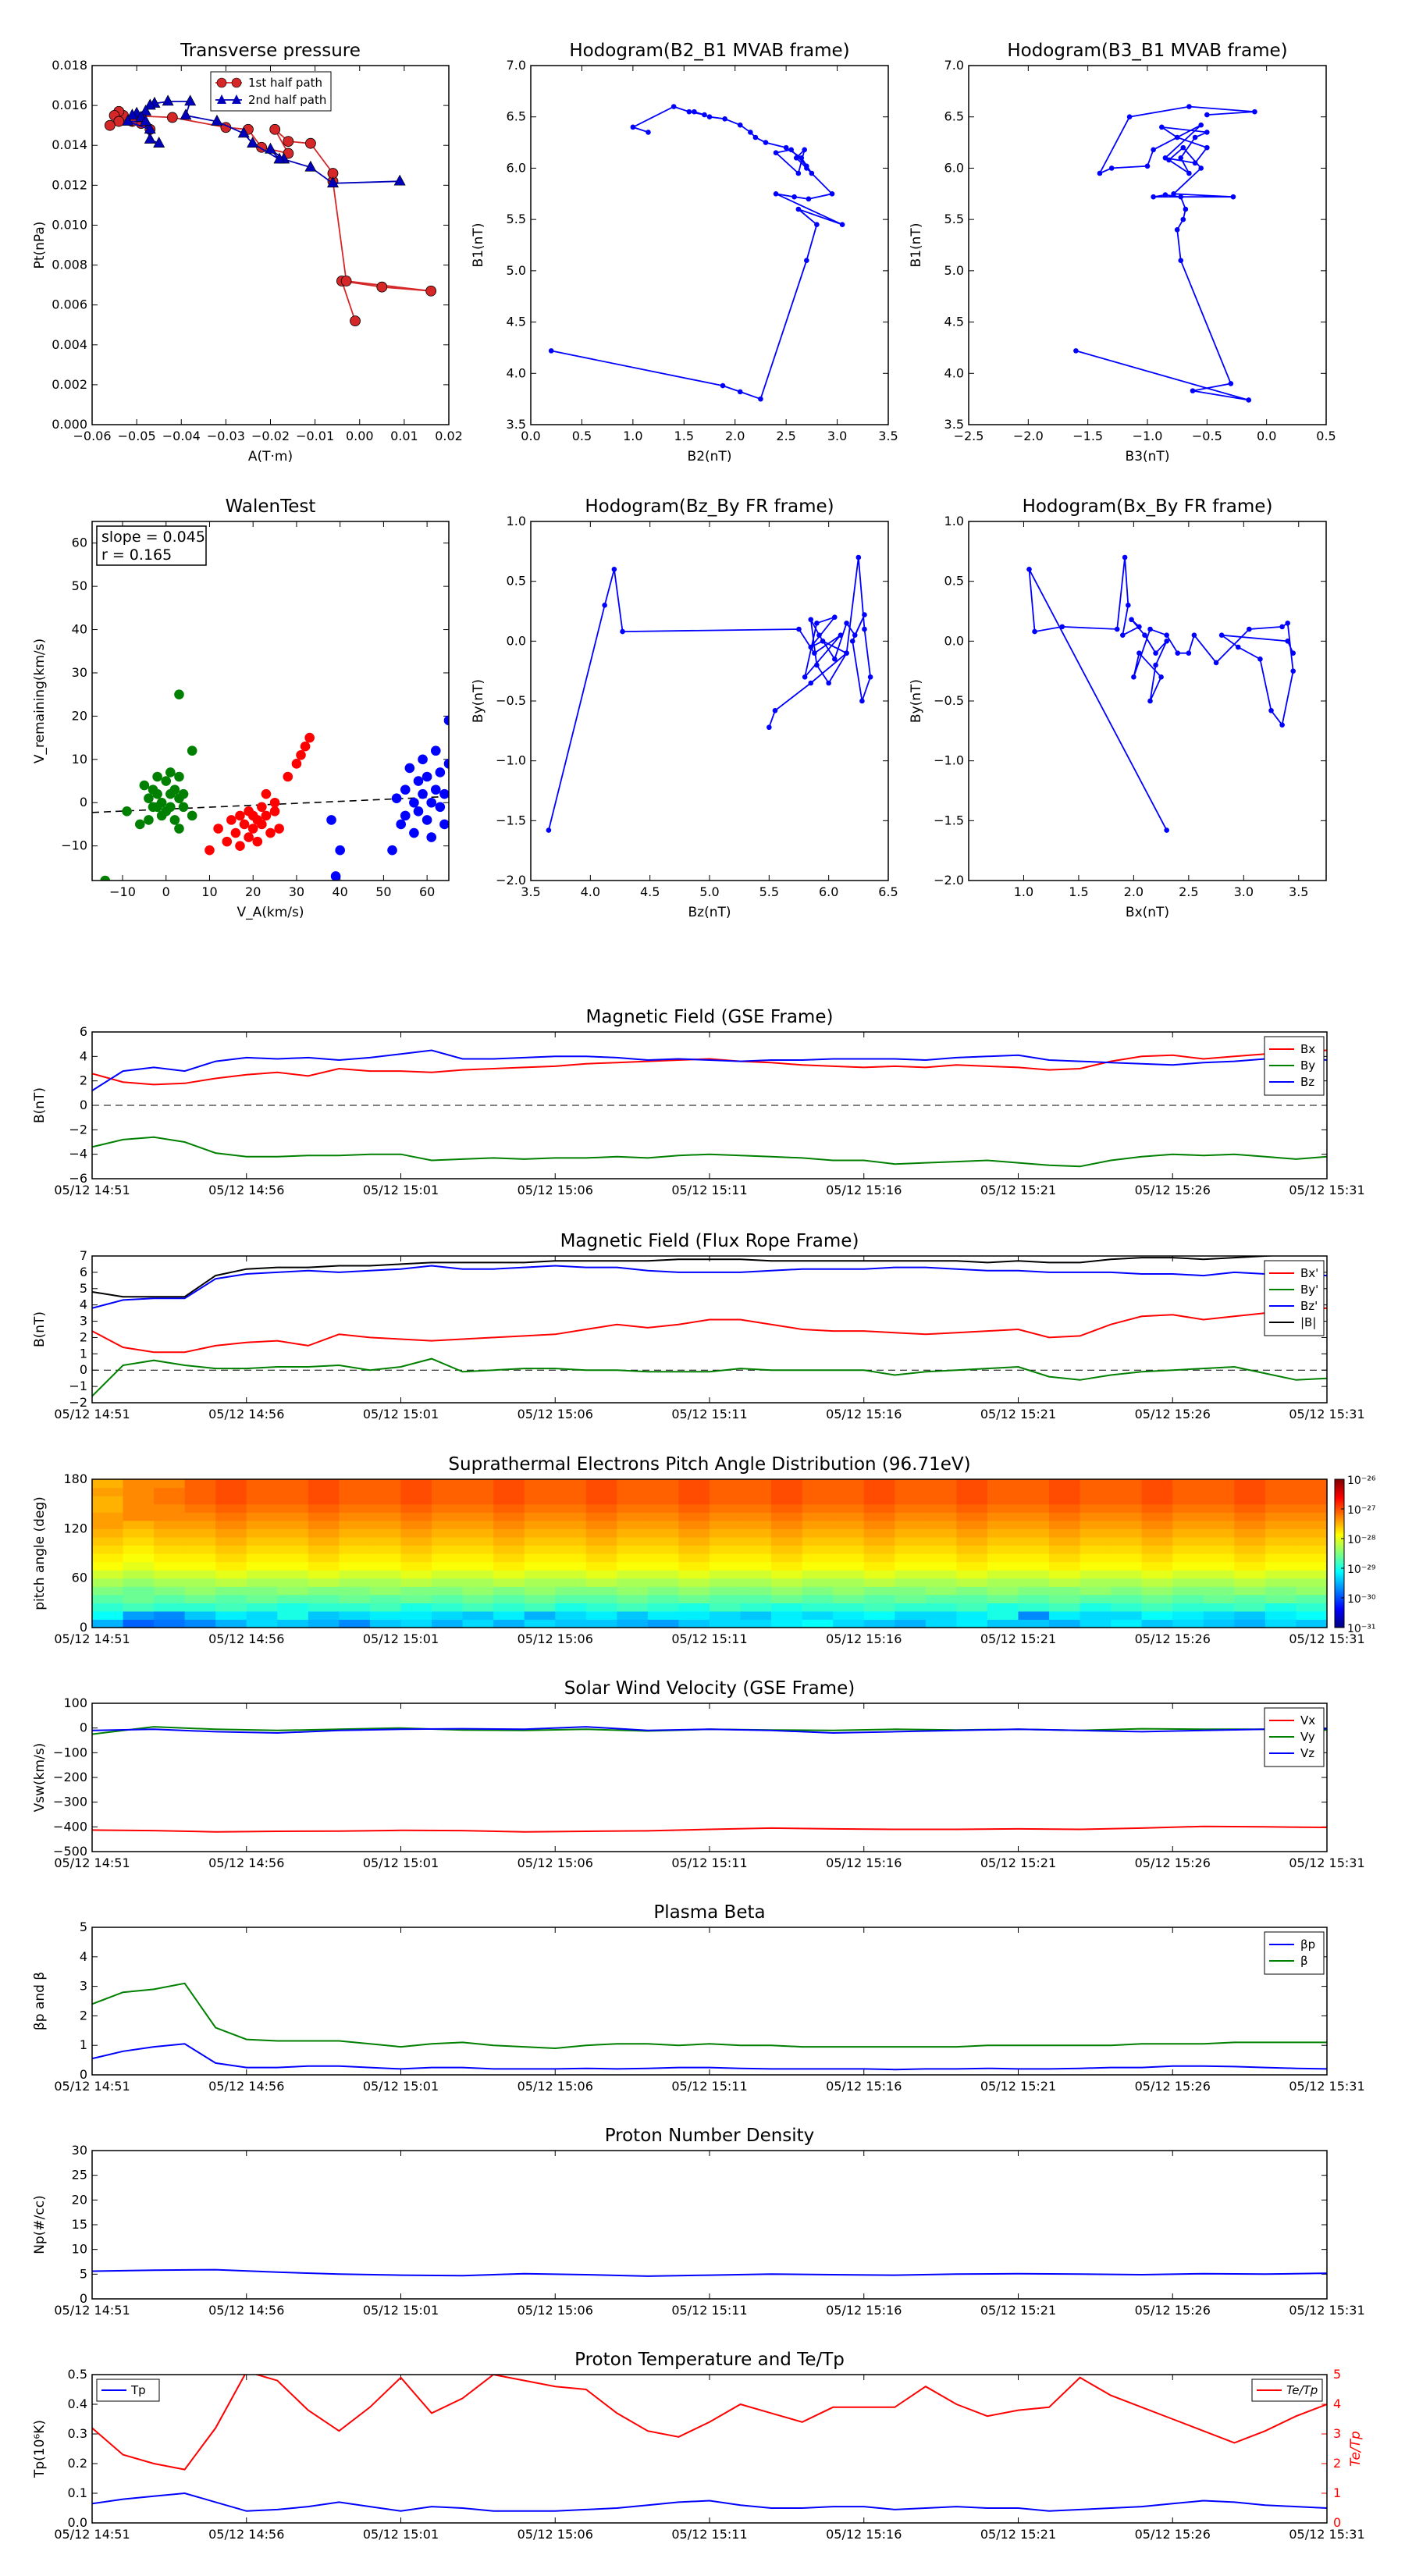 This screenshot has height=2576, width=1405. What do you see at coordinates (1207, 436) in the screenshot?
I see `x-tick-label: −0.5` at bounding box center [1207, 436].